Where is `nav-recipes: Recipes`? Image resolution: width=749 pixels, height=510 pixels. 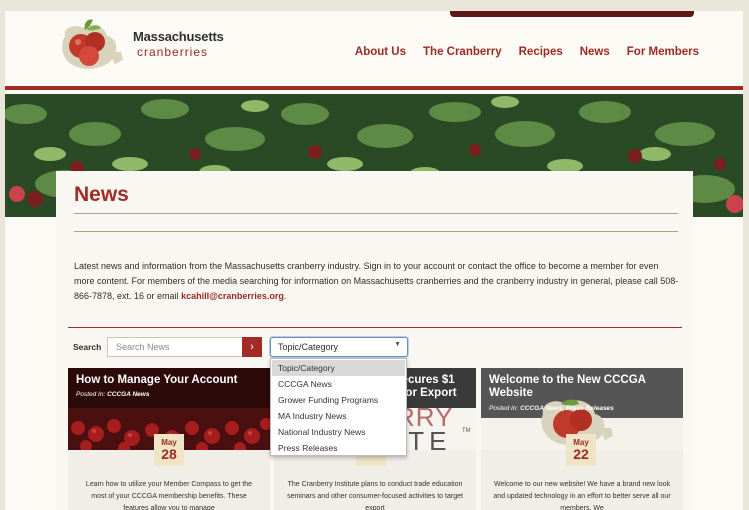
nav-recipes: Recipes is located at coordinates (541, 52).